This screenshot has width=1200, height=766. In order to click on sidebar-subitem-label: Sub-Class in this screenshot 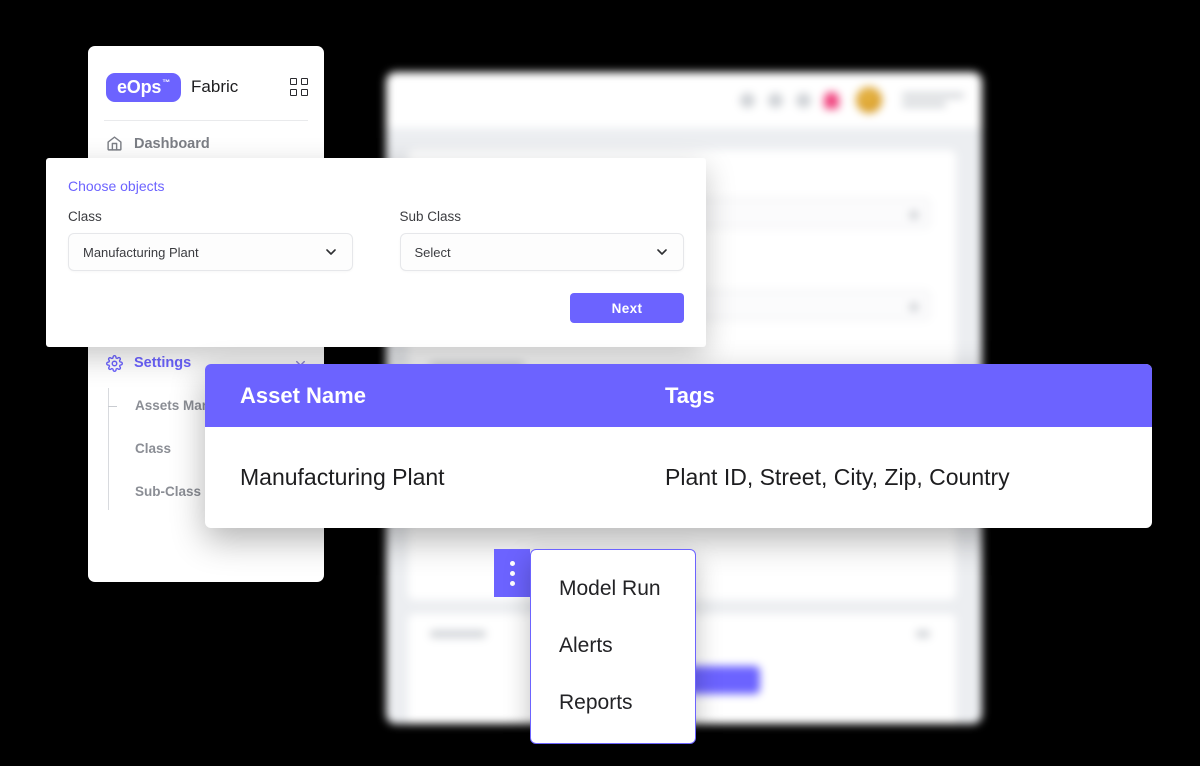, I will do `click(168, 491)`.